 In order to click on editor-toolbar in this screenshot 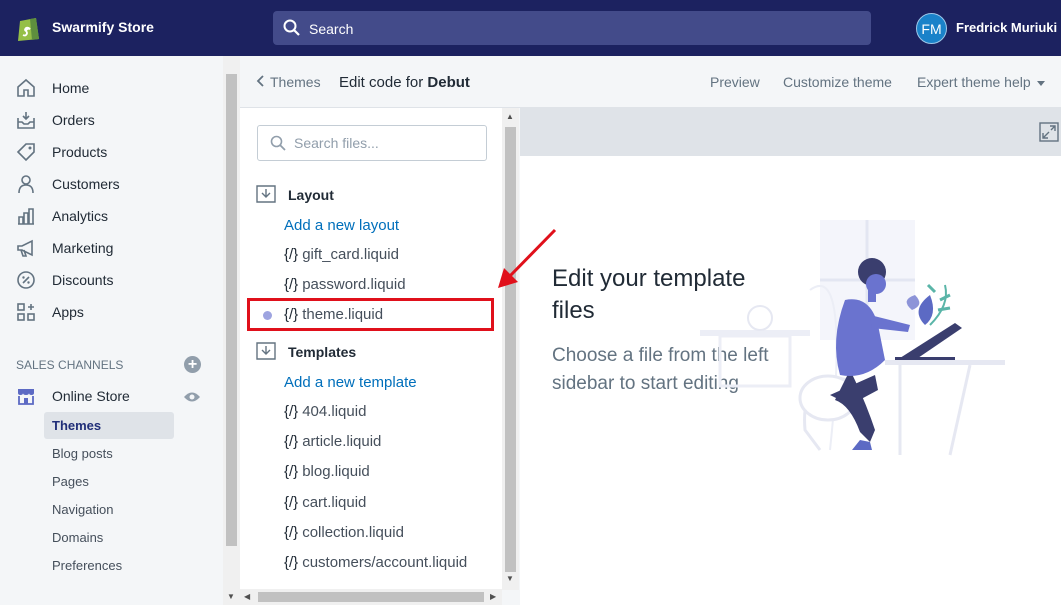, I will do `click(790, 132)`.